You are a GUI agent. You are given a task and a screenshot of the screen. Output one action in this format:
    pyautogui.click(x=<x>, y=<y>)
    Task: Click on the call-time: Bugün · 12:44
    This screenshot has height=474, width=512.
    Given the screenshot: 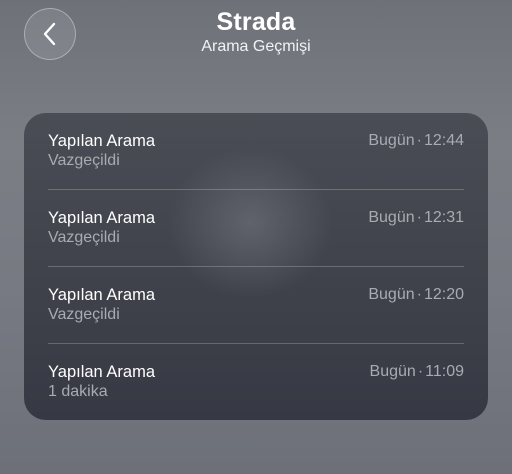 What is the action you would take?
    pyautogui.click(x=416, y=141)
    